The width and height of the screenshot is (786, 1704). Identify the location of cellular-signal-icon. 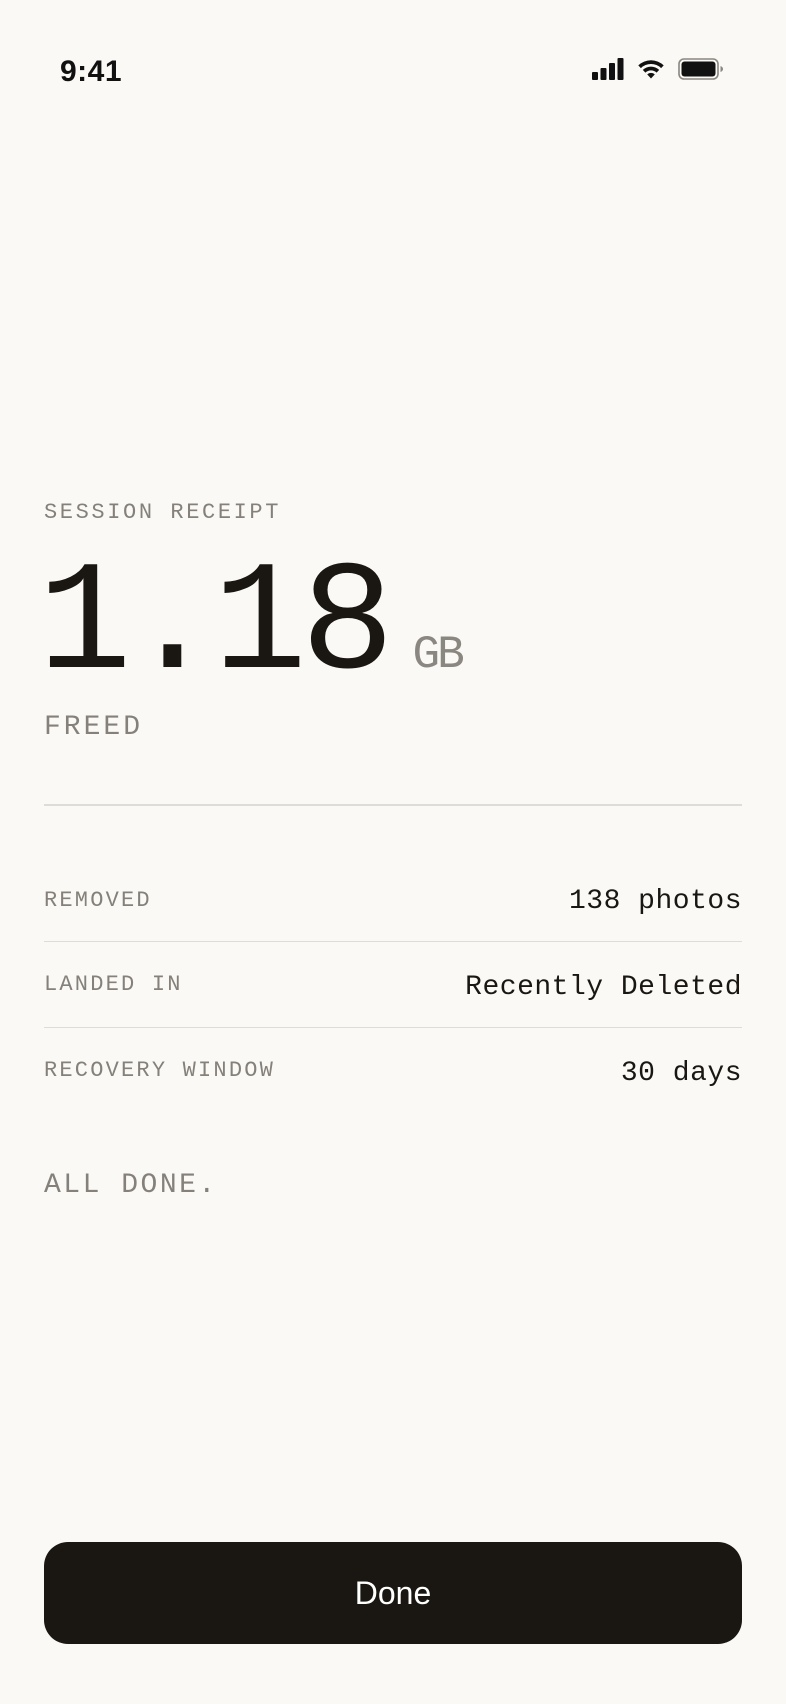
(608, 71).